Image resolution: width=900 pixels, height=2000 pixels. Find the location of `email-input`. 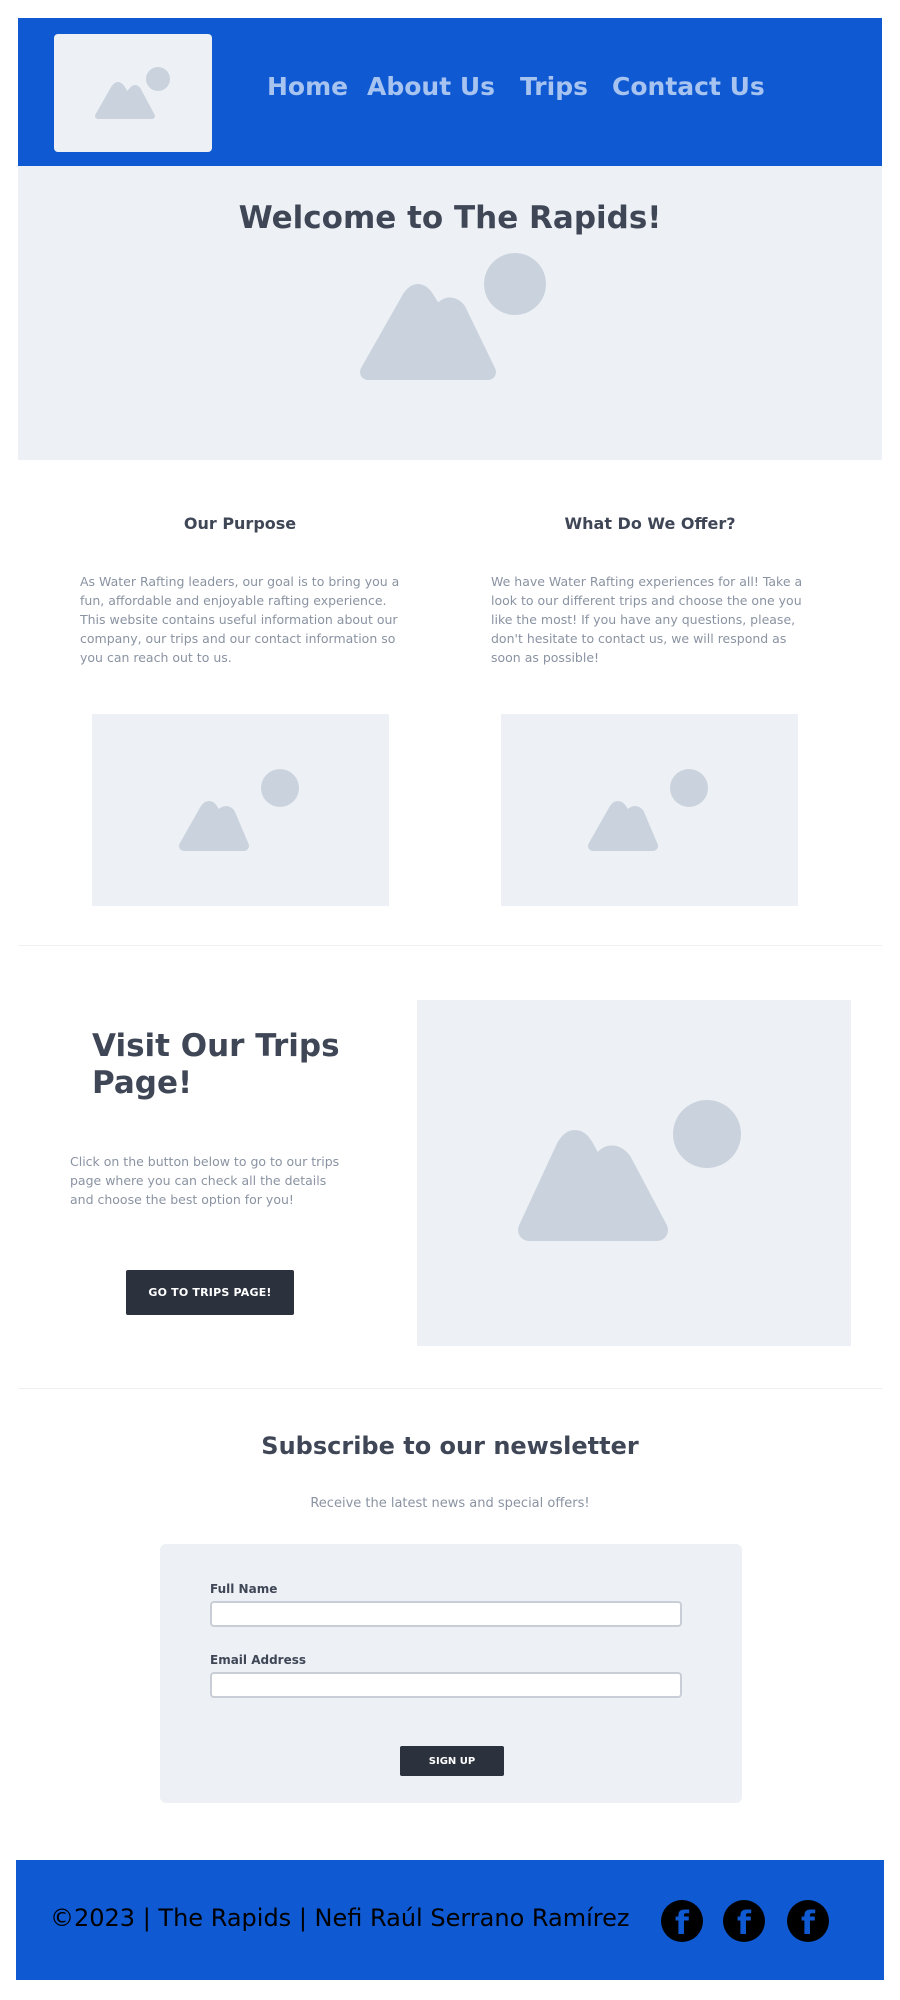

email-input is located at coordinates (446, 1685).